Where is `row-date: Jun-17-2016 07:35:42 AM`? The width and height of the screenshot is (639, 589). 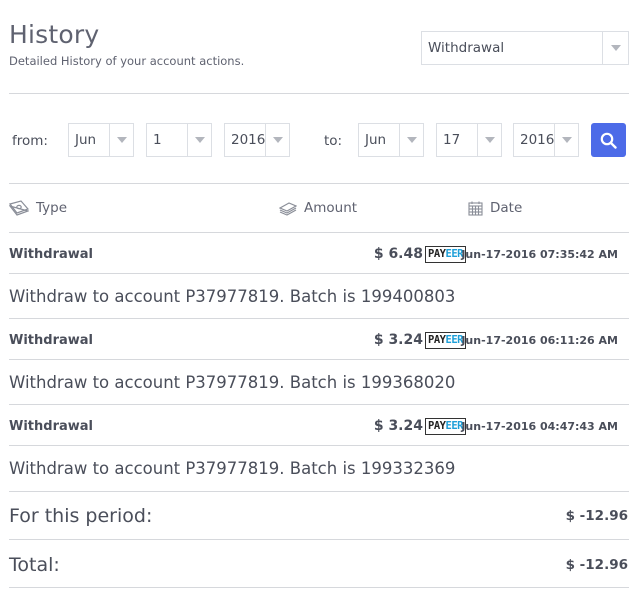 row-date: Jun-17-2016 07:35:42 AM is located at coordinates (539, 254).